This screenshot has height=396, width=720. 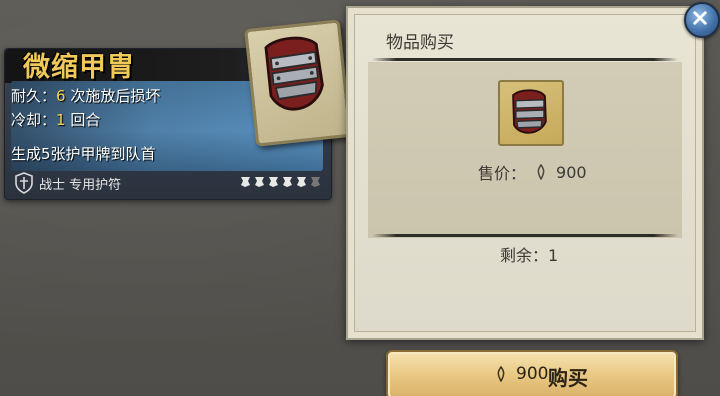 What do you see at coordinates (524, 255) in the screenshot?
I see `remaining-label: 剩余：` at bounding box center [524, 255].